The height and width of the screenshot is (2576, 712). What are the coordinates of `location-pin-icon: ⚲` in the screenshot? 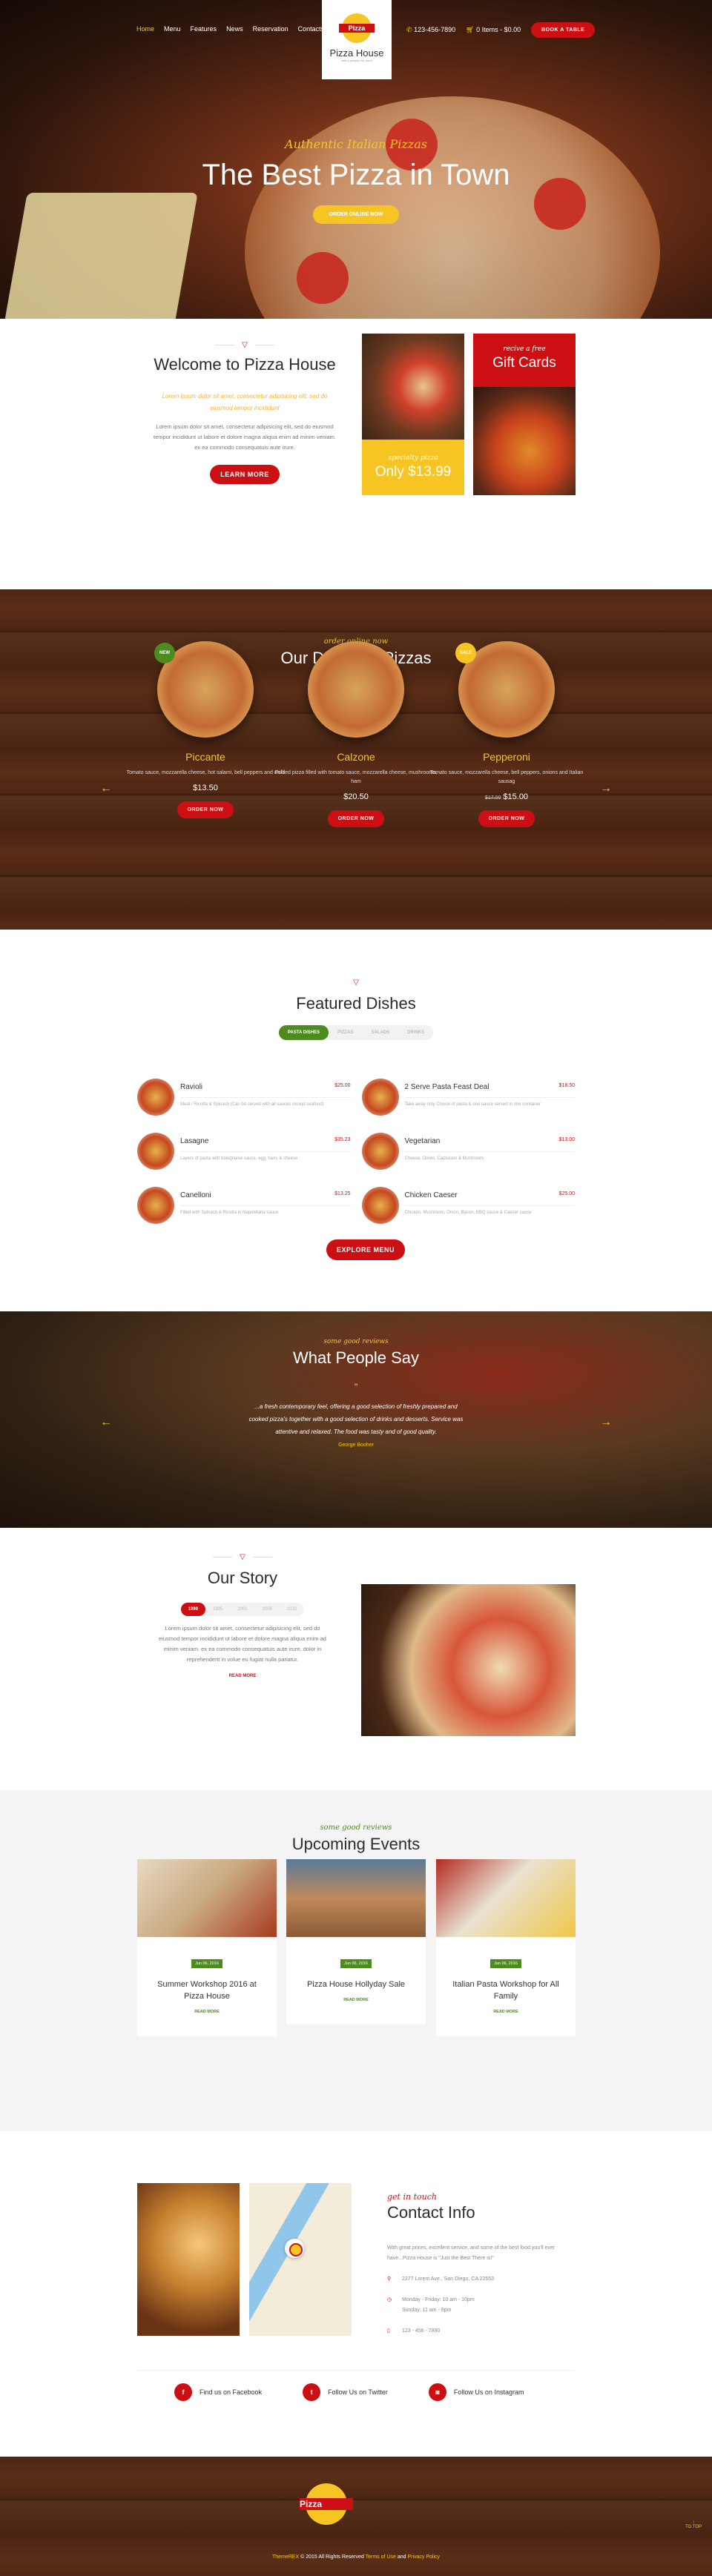 It's located at (389, 2279).